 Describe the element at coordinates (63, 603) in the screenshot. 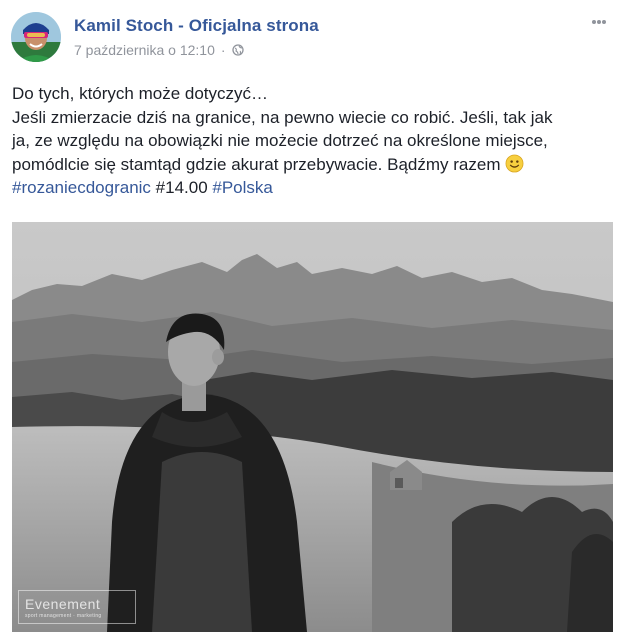

I see `watermark-main: Evenement` at that location.